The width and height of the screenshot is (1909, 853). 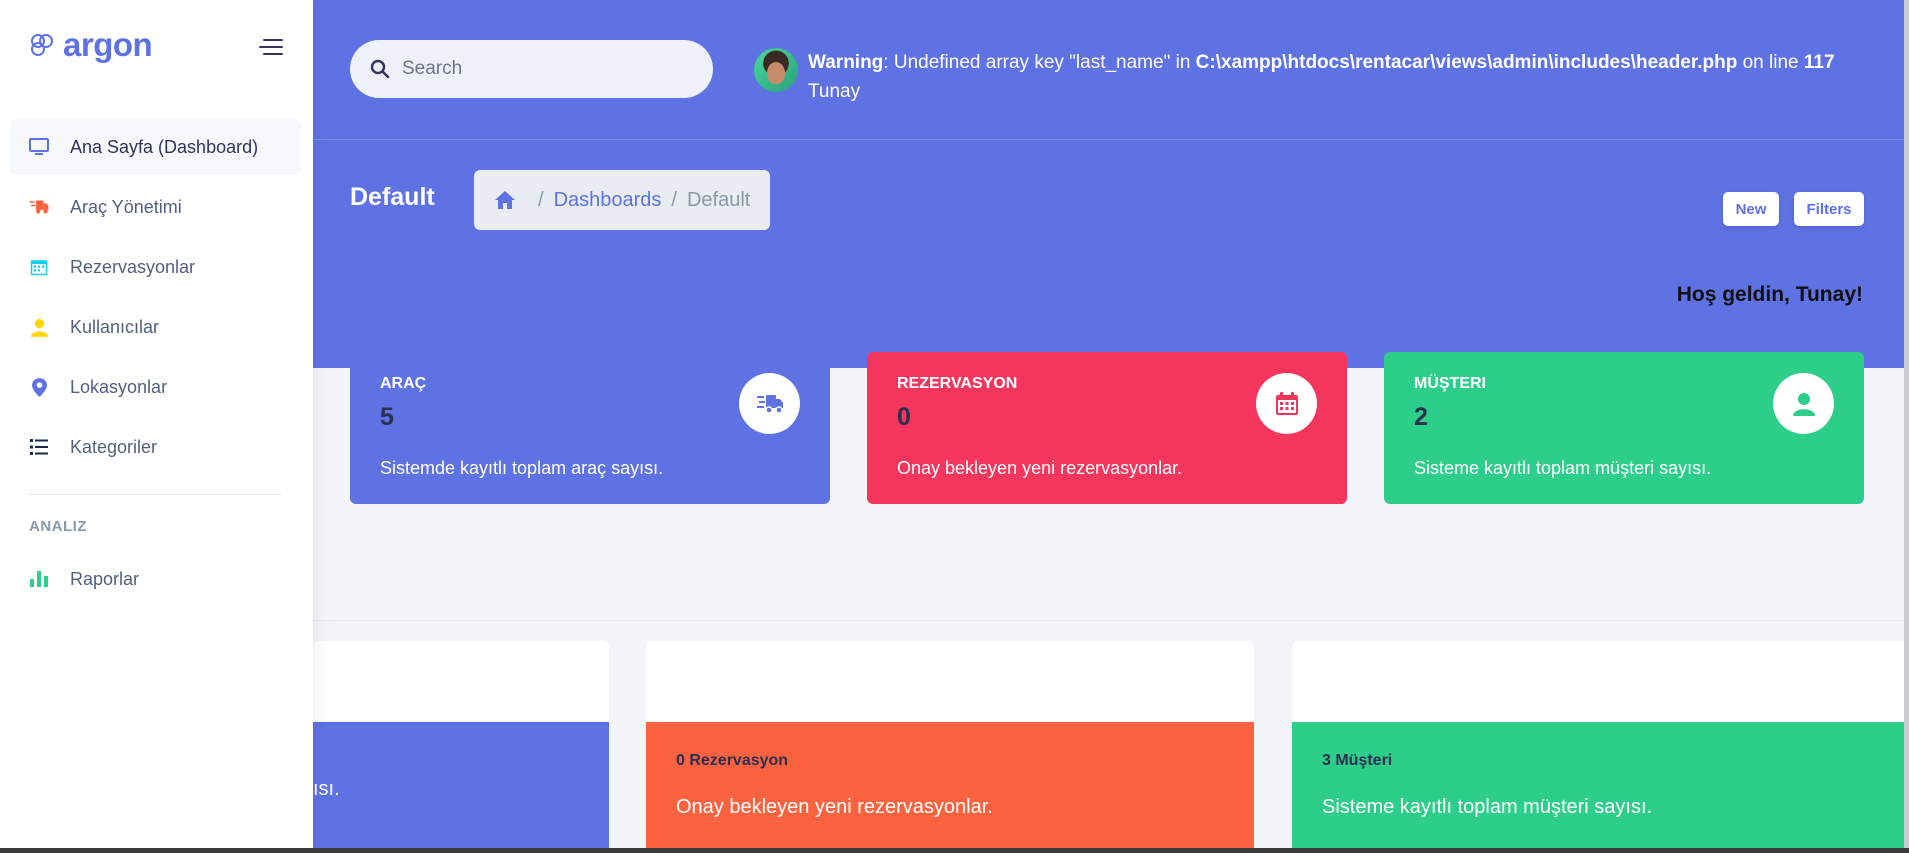 I want to click on sidebar-item-reservations: Rezervasyonlar, so click(x=155, y=267).